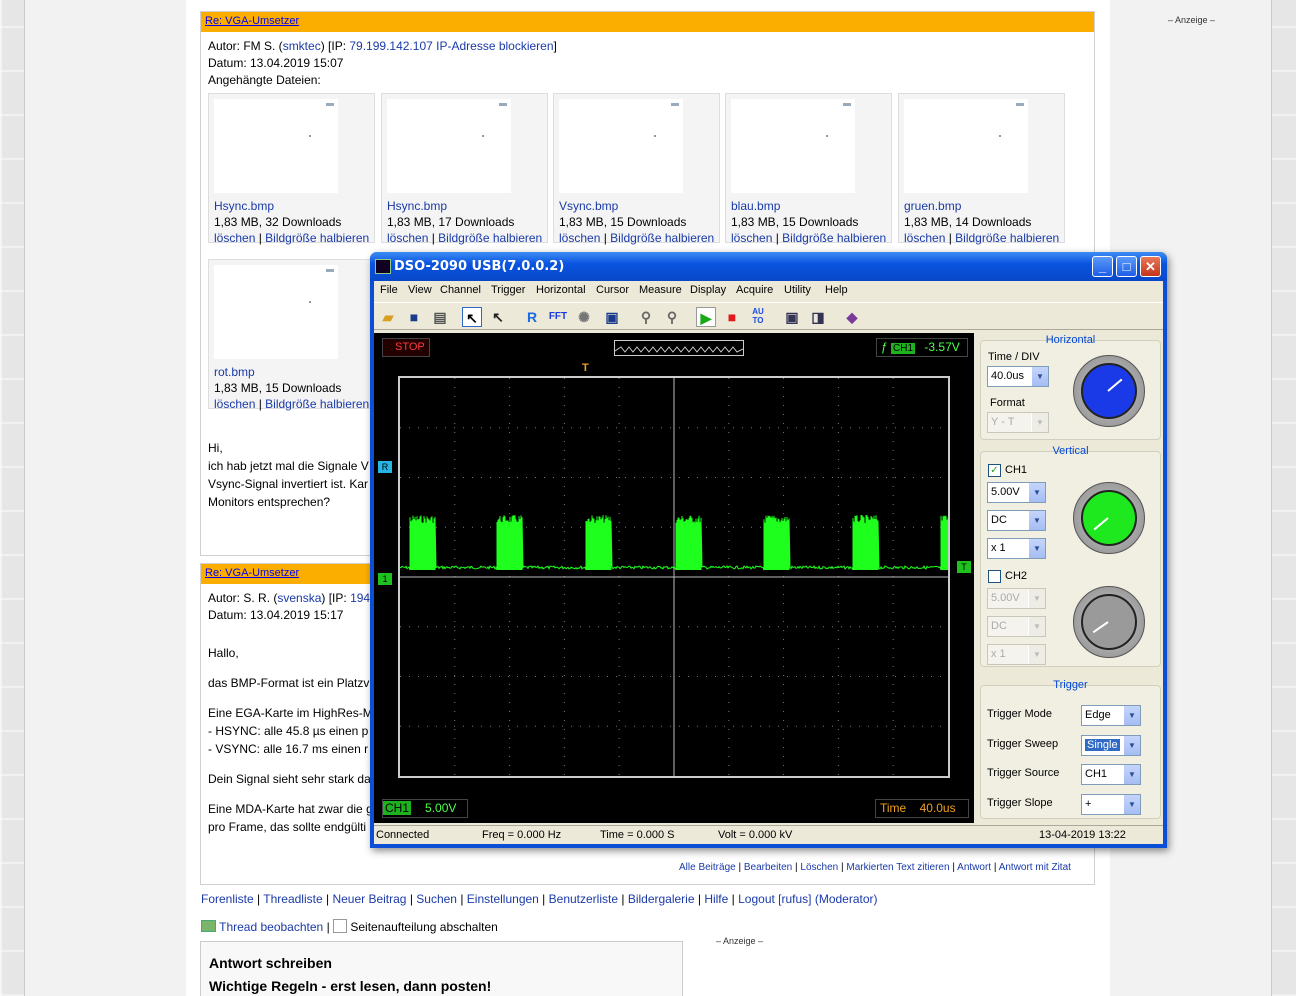  Describe the element at coordinates (768, 867) in the screenshot. I see `post-action-link: Bearbeiten` at that location.